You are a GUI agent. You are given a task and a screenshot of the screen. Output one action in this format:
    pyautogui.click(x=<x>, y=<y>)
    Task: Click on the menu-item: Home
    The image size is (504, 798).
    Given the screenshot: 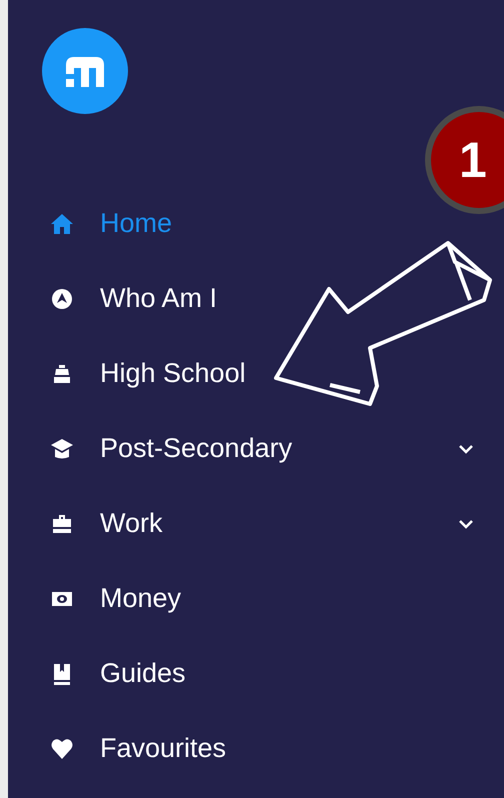 What is the action you would take?
    pyautogui.click(x=115, y=223)
    